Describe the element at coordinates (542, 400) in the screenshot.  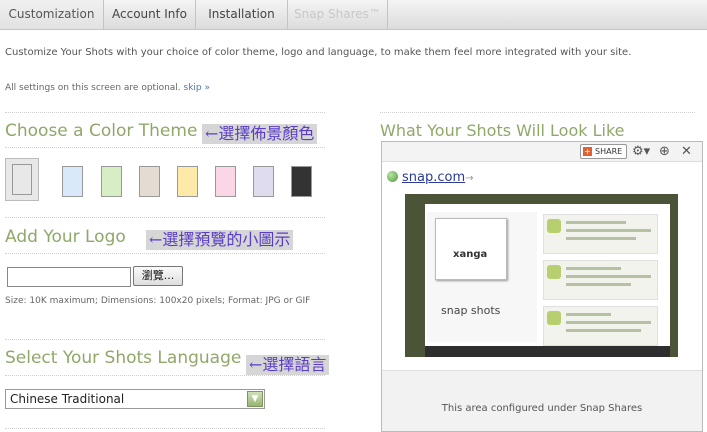
I see `preview-note: This area configured under Snap Shares` at that location.